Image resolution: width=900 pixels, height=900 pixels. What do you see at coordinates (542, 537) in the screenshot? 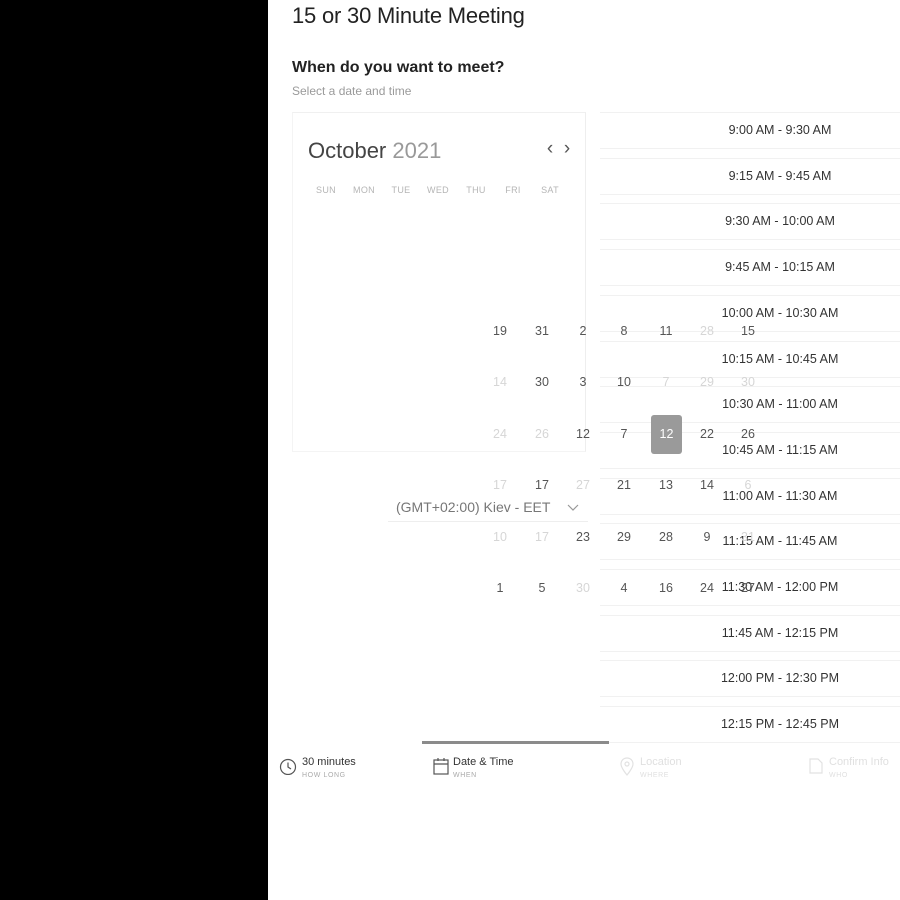
I see `calendar-day: 17` at bounding box center [542, 537].